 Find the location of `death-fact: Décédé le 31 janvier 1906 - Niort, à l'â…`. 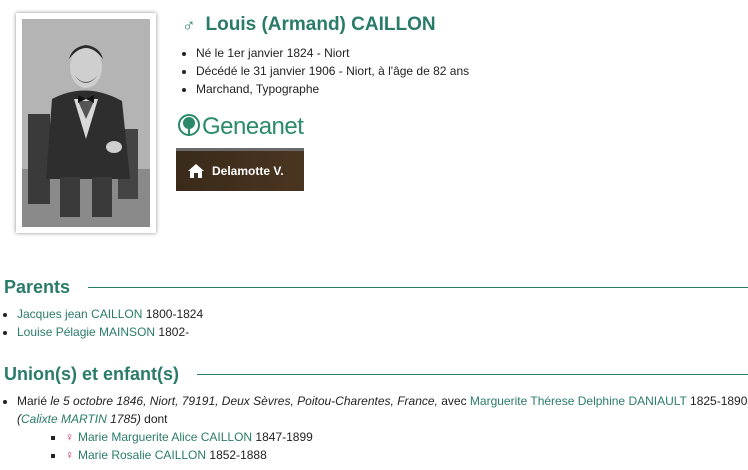

death-fact: Décédé le 31 janvier 1906 - Niort, à l'â… is located at coordinates (332, 71).